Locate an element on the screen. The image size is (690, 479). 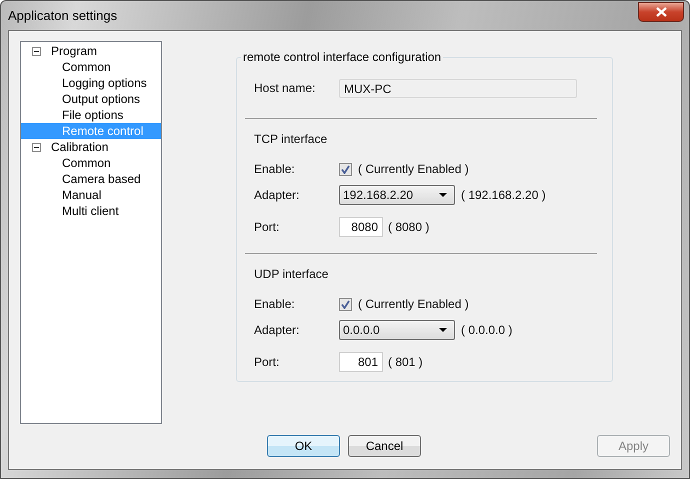
host-name-field: MUX-PC is located at coordinates (458, 88).